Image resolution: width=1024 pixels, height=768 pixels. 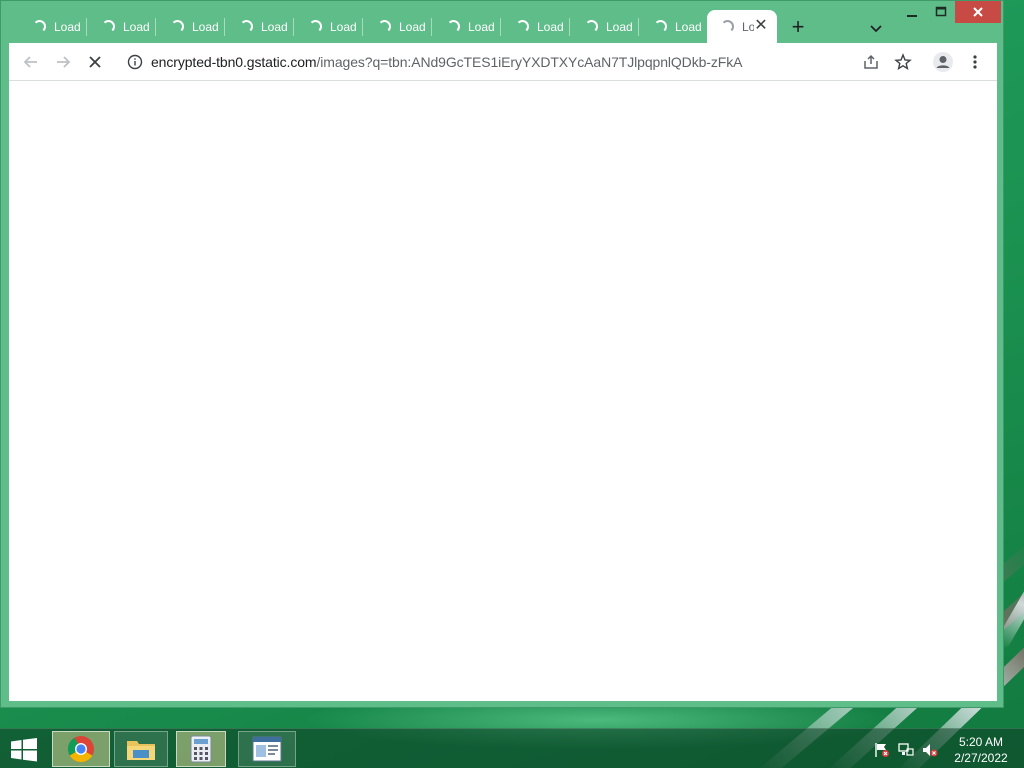 I want to click on new-tab-button: +, so click(x=798, y=28).